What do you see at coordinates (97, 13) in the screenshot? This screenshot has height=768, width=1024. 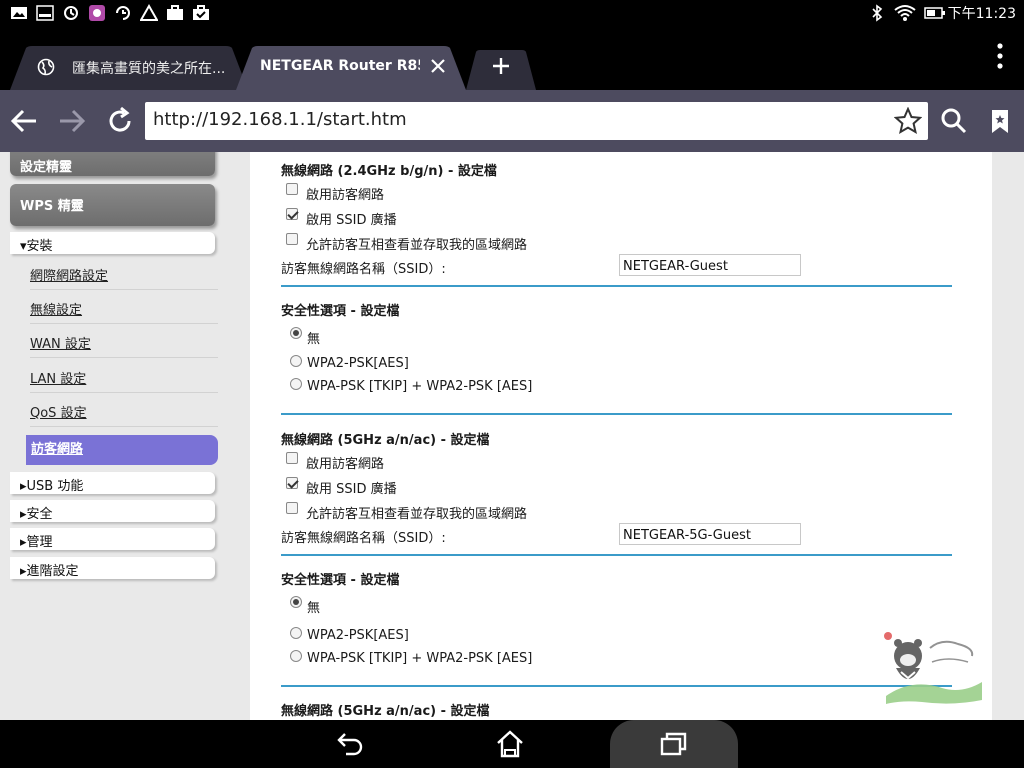 I see `app-icon` at bounding box center [97, 13].